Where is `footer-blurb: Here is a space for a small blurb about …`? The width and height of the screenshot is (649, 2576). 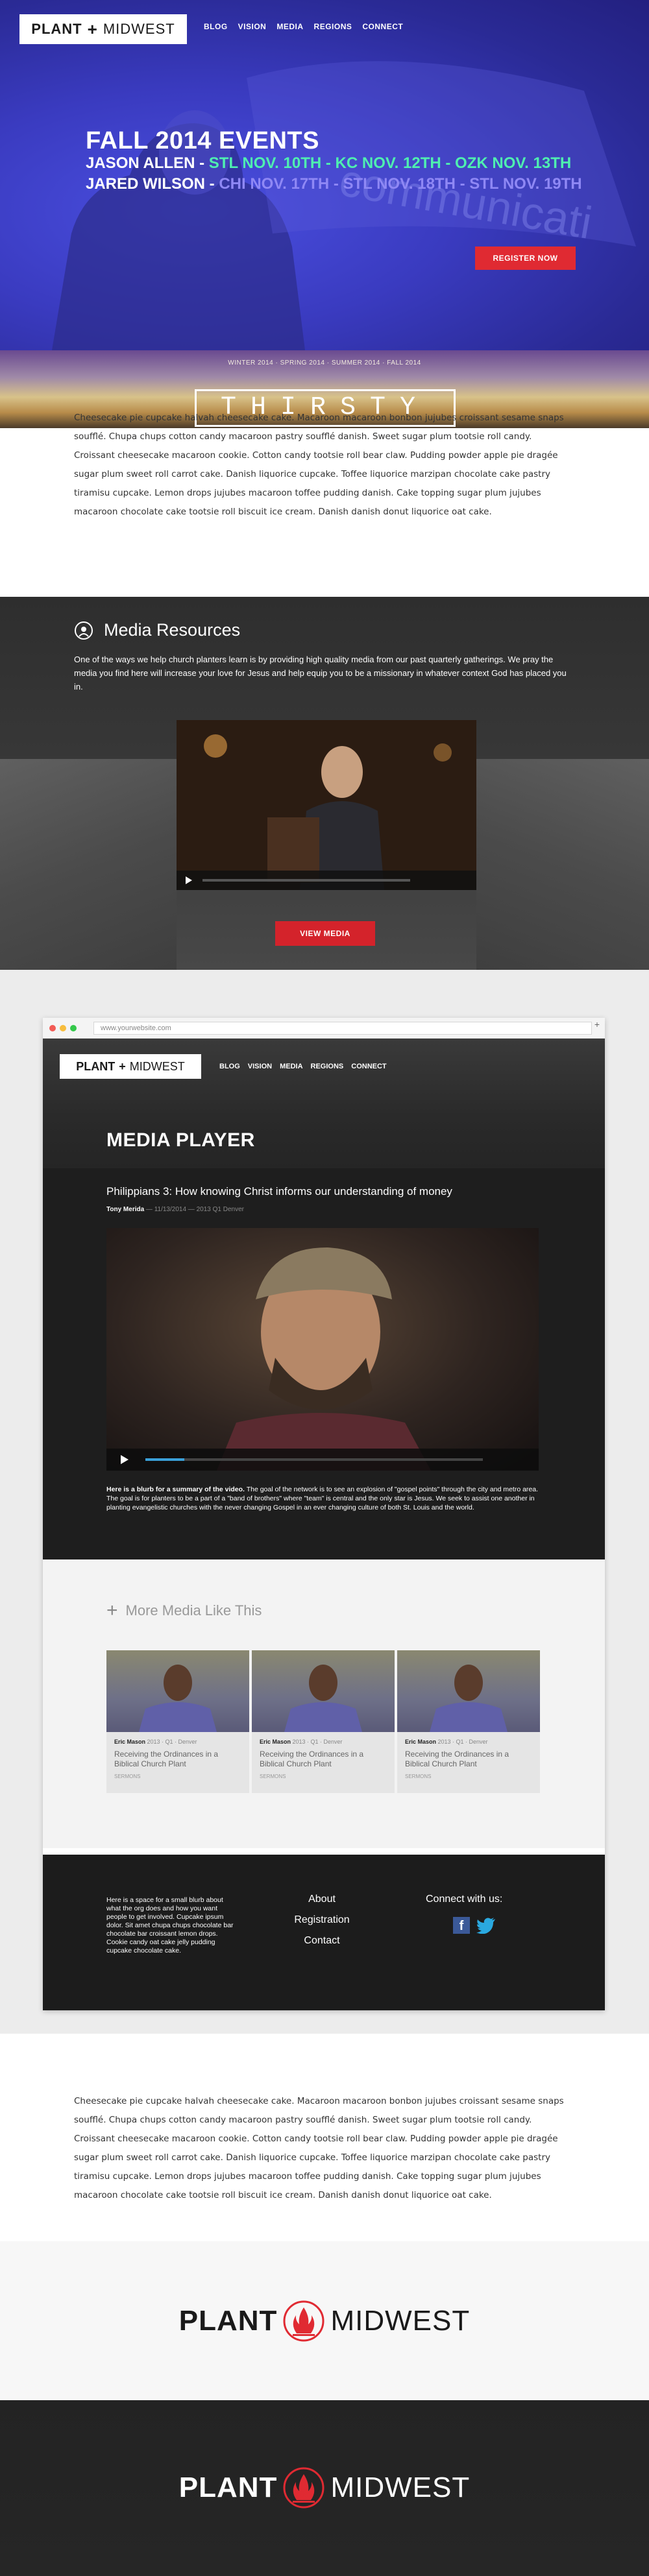
footer-blurb: Here is a space for a small blurb about … is located at coordinates (170, 1925).